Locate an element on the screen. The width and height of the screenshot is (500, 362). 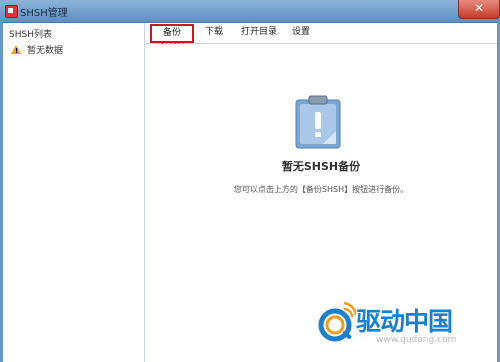
toolbar: 备份SHSH 下载 打开目录 设置 is located at coordinates (321, 38).